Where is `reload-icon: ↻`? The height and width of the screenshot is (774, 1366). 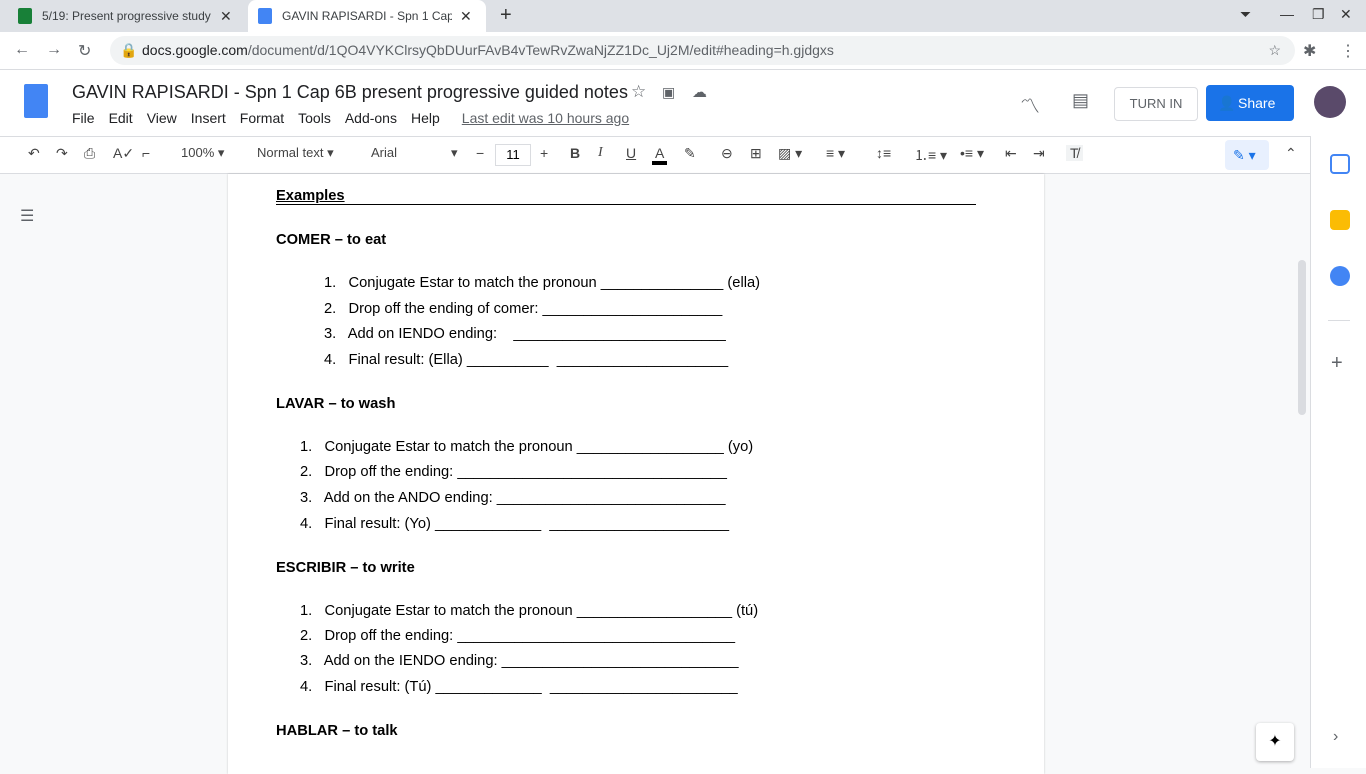 reload-icon: ↻ is located at coordinates (84, 51).